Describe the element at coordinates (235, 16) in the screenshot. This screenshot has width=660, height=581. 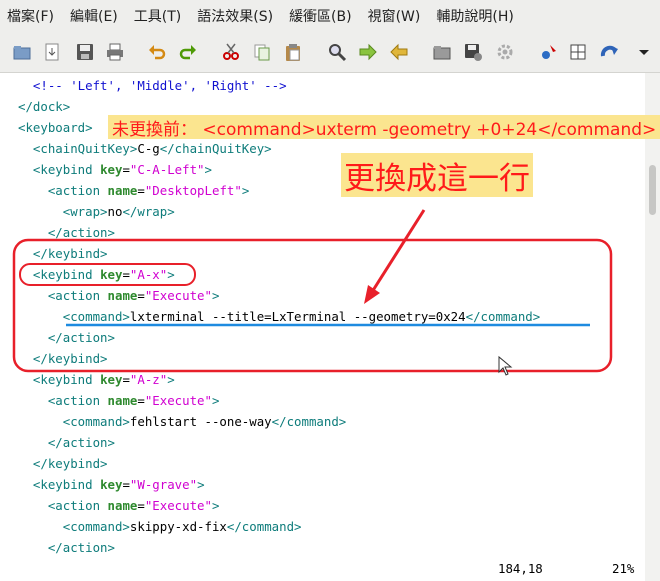
I see `menu-item-3: 語法效果(S)` at that location.